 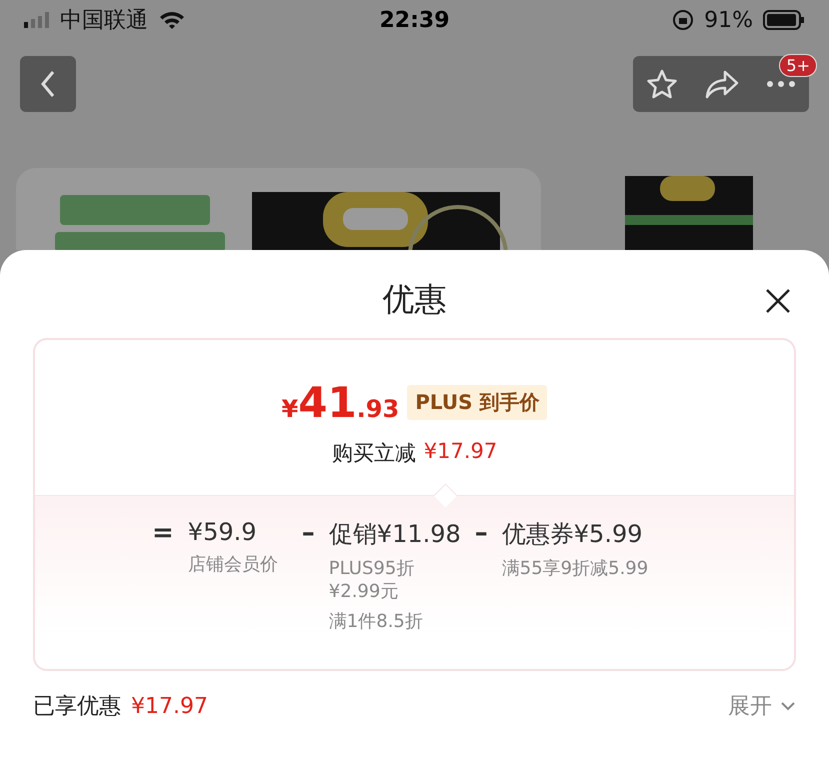 What do you see at coordinates (798, 65) in the screenshot?
I see `notification-badge: 5+` at bounding box center [798, 65].